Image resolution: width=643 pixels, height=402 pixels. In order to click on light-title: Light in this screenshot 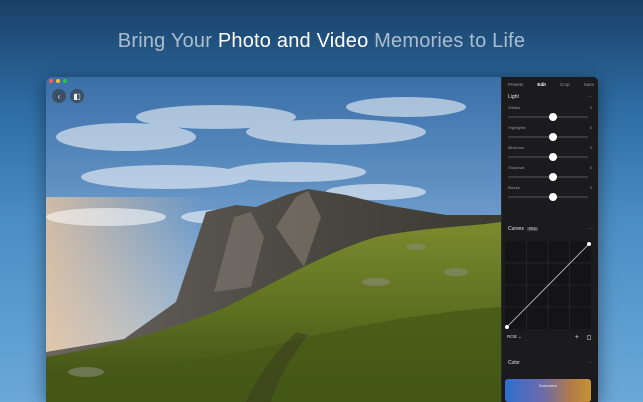, I will do `click(513, 97)`.